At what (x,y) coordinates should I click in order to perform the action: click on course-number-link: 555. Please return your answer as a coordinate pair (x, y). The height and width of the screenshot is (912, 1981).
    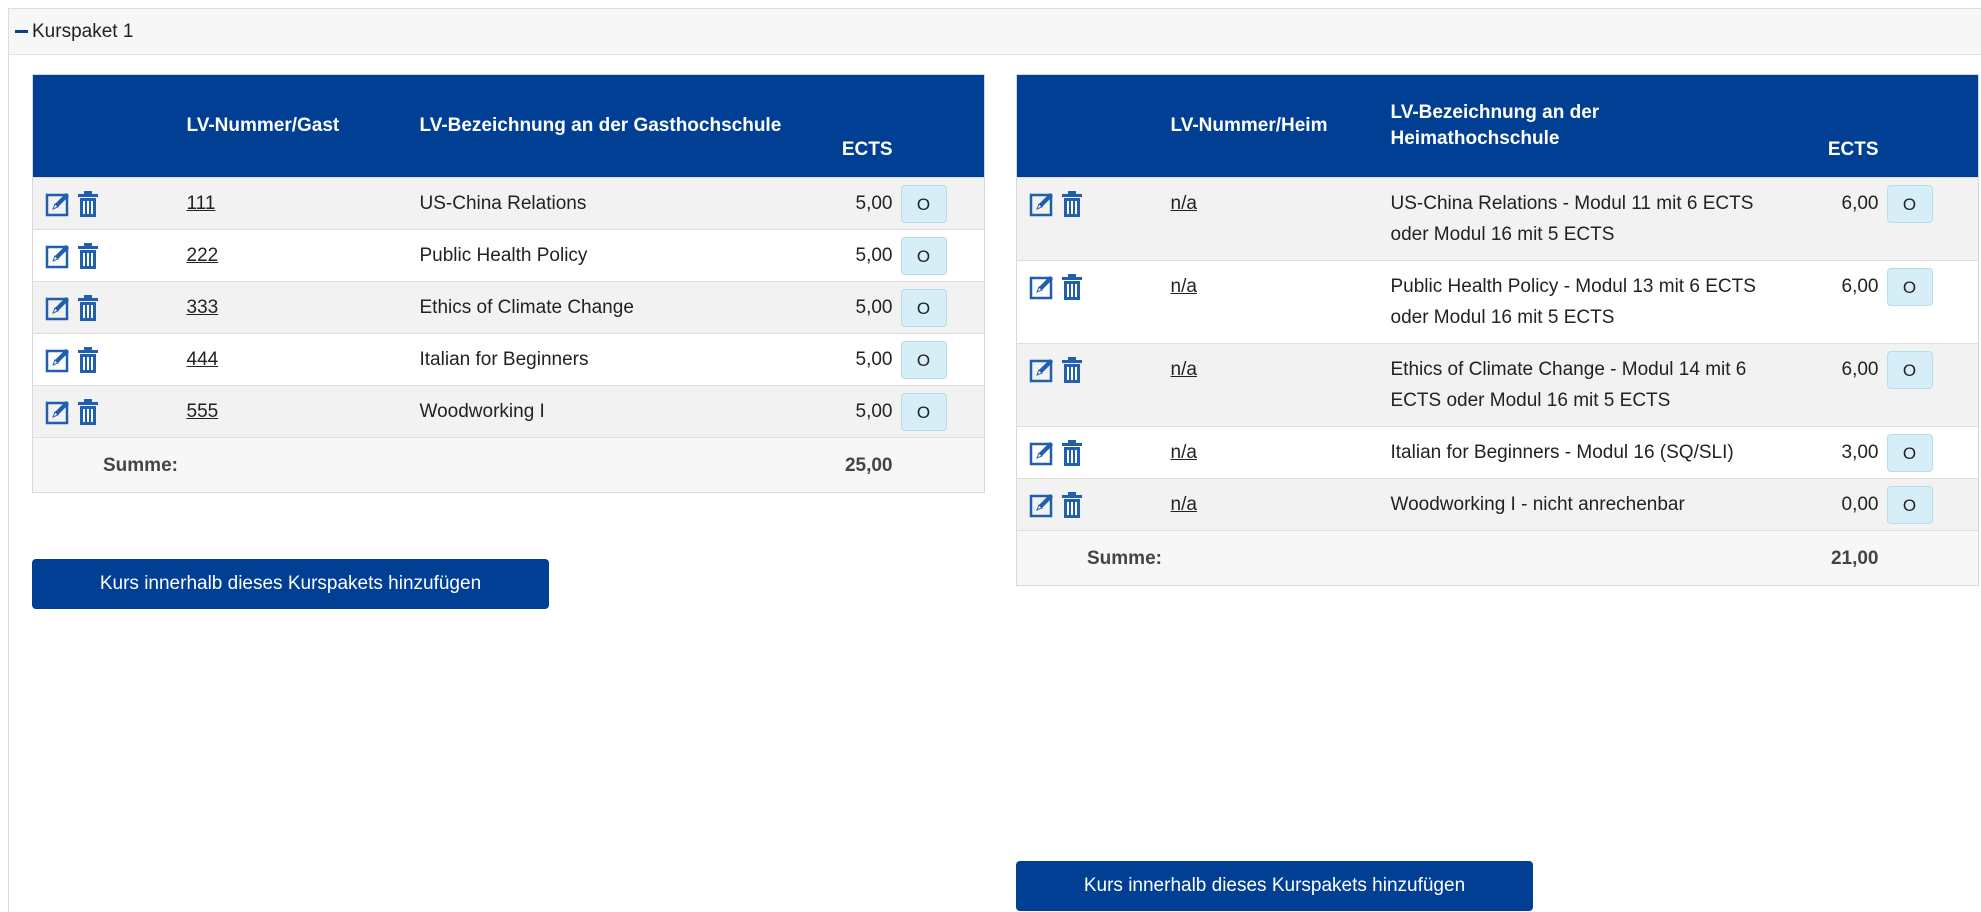
    Looking at the image, I should click on (203, 411).